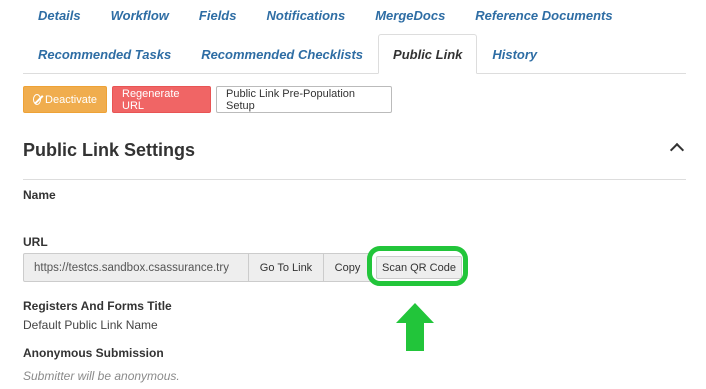 This screenshot has height=389, width=706. I want to click on regenerate-url-button: Regenerate URL, so click(161, 99).